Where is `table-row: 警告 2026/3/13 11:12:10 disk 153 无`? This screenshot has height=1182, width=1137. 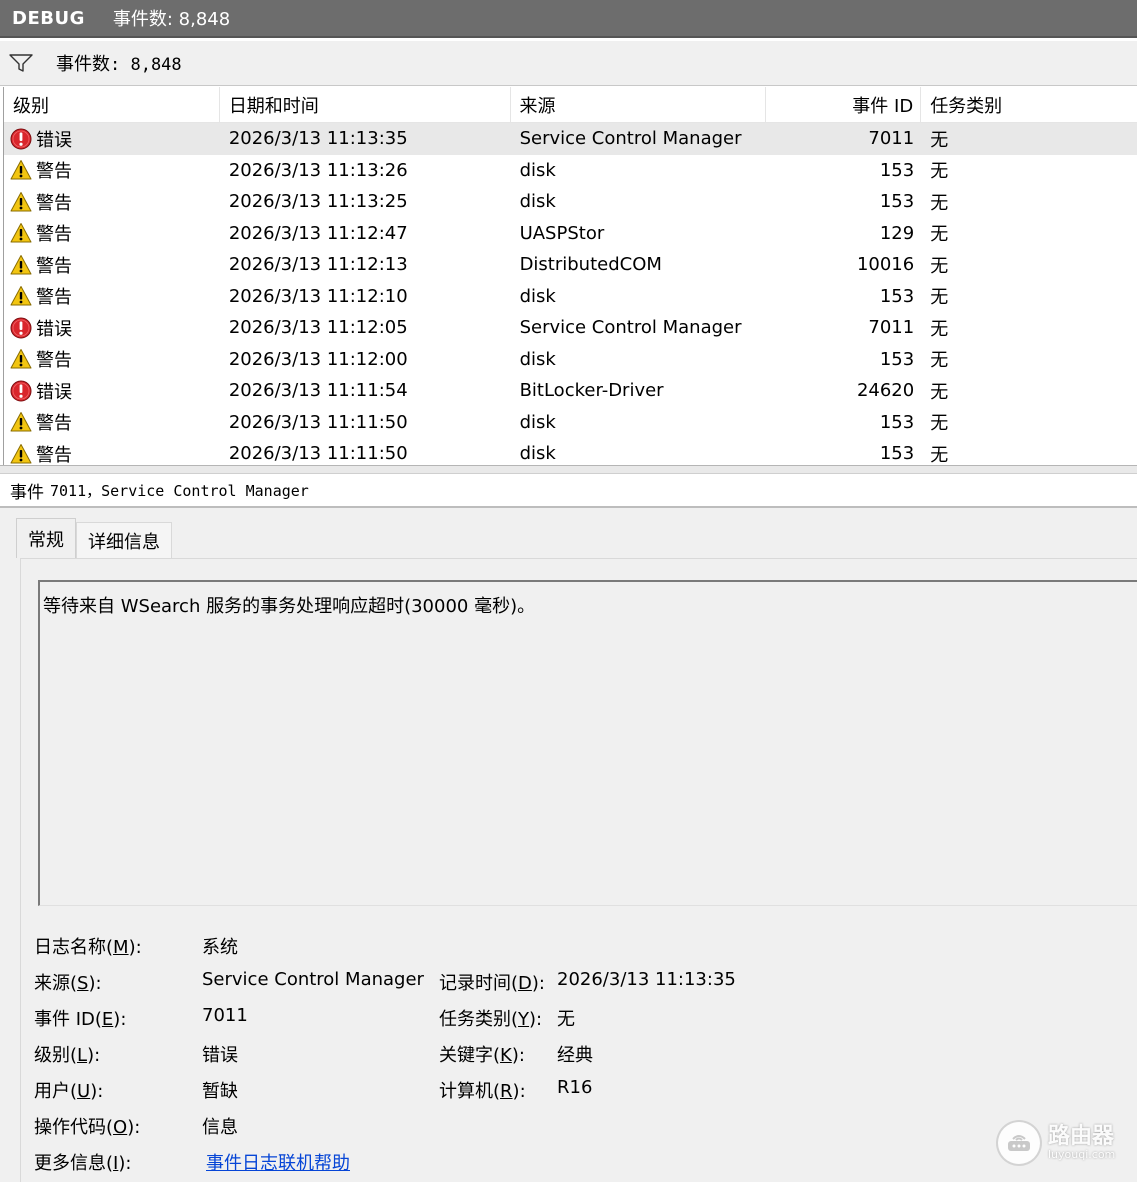 table-row: 警告 2026/3/13 11:12:10 disk 153 无 is located at coordinates (570, 297).